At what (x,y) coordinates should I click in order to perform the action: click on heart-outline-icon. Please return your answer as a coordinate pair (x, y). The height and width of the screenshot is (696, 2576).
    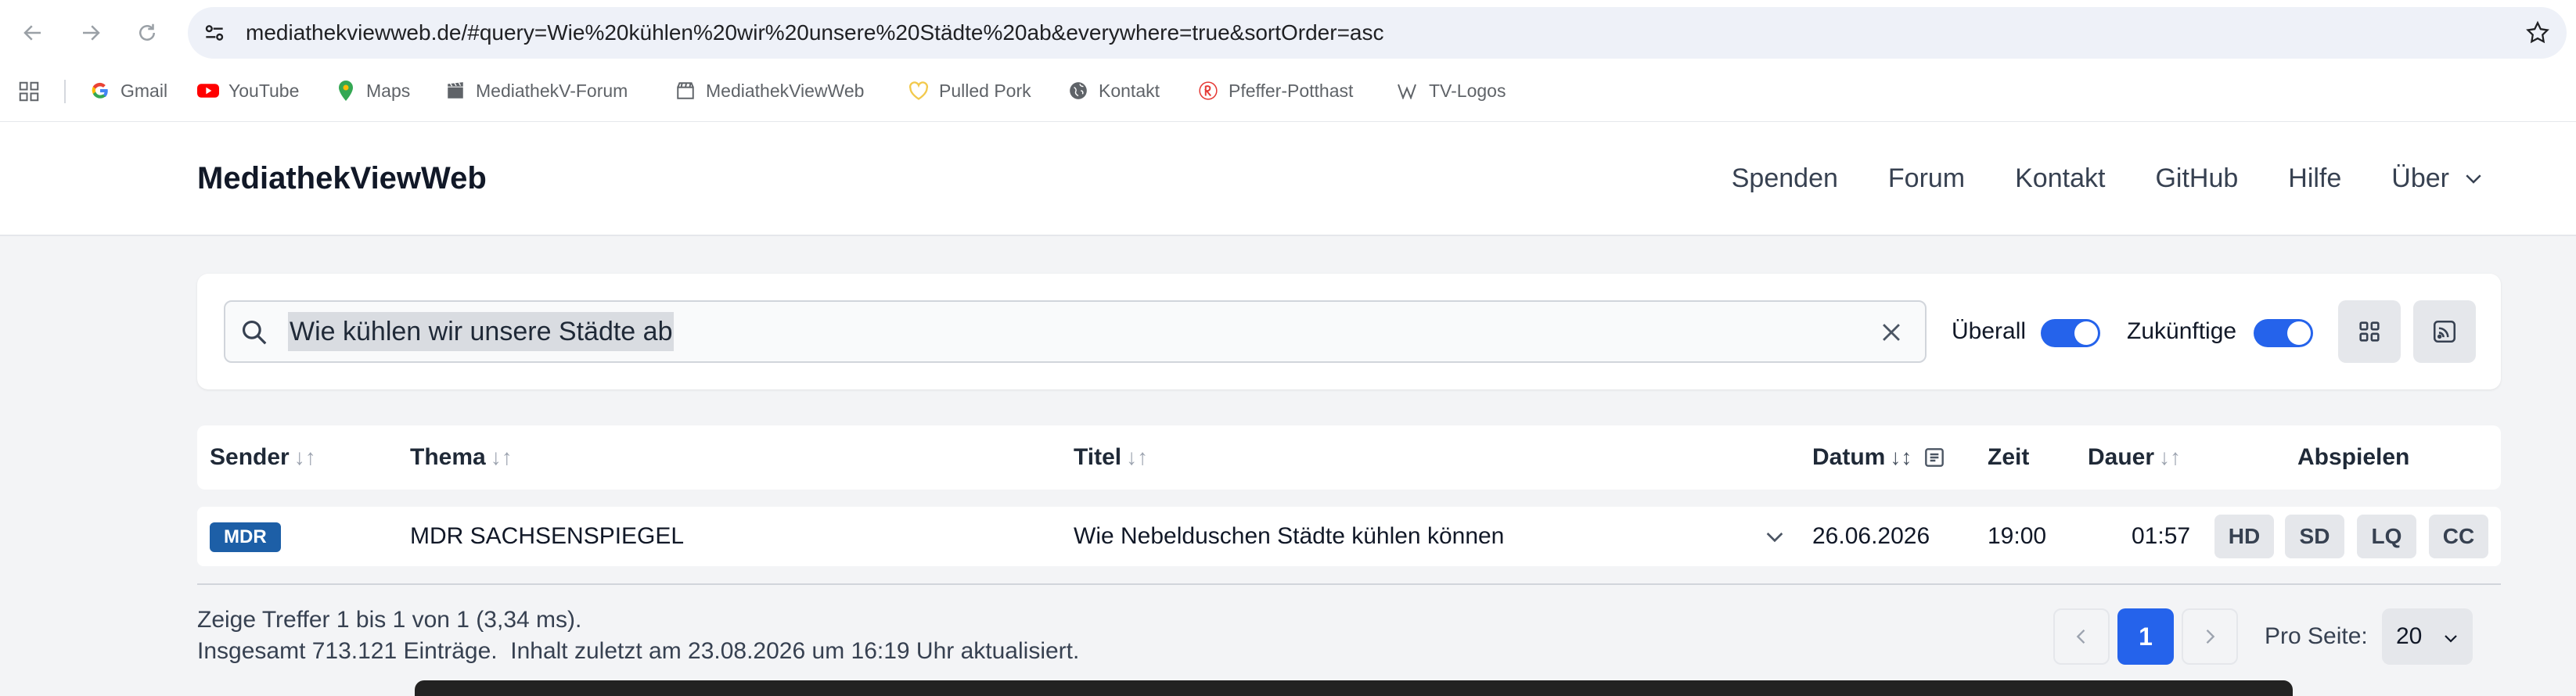
    Looking at the image, I should click on (919, 91).